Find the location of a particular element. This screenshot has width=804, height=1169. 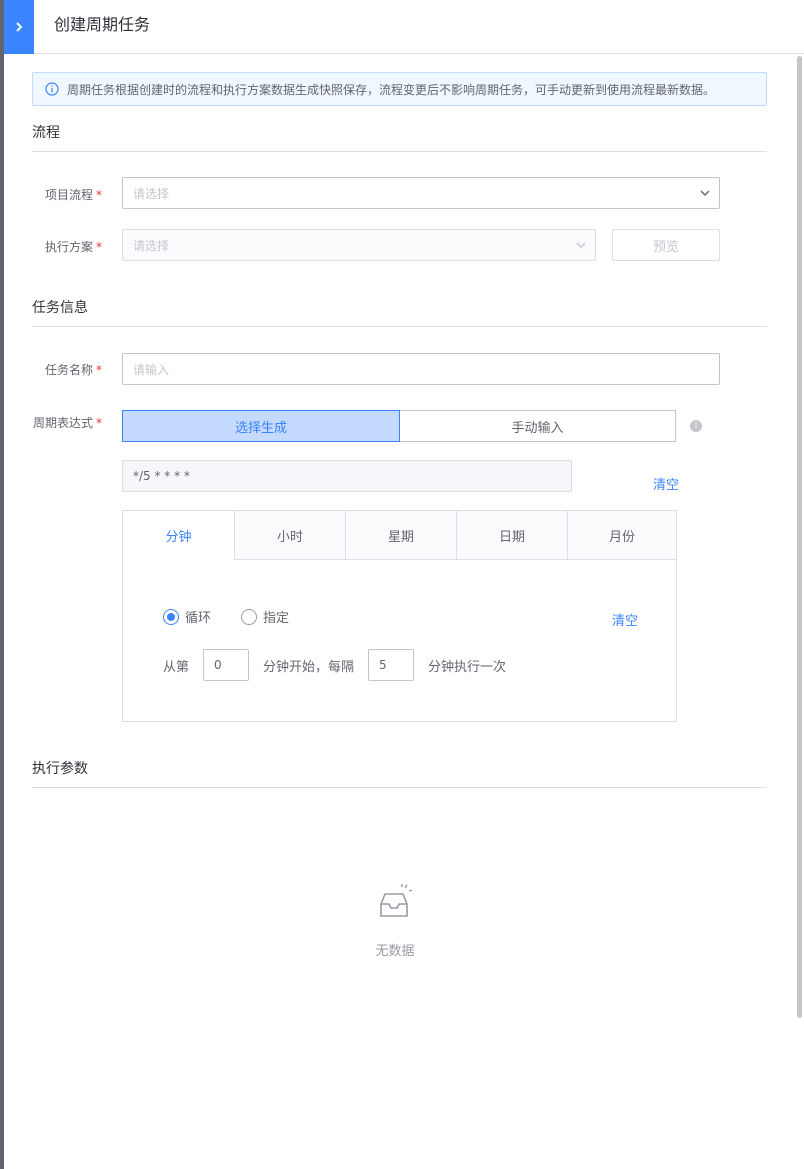

tab-date: 日期 is located at coordinates (511, 535).